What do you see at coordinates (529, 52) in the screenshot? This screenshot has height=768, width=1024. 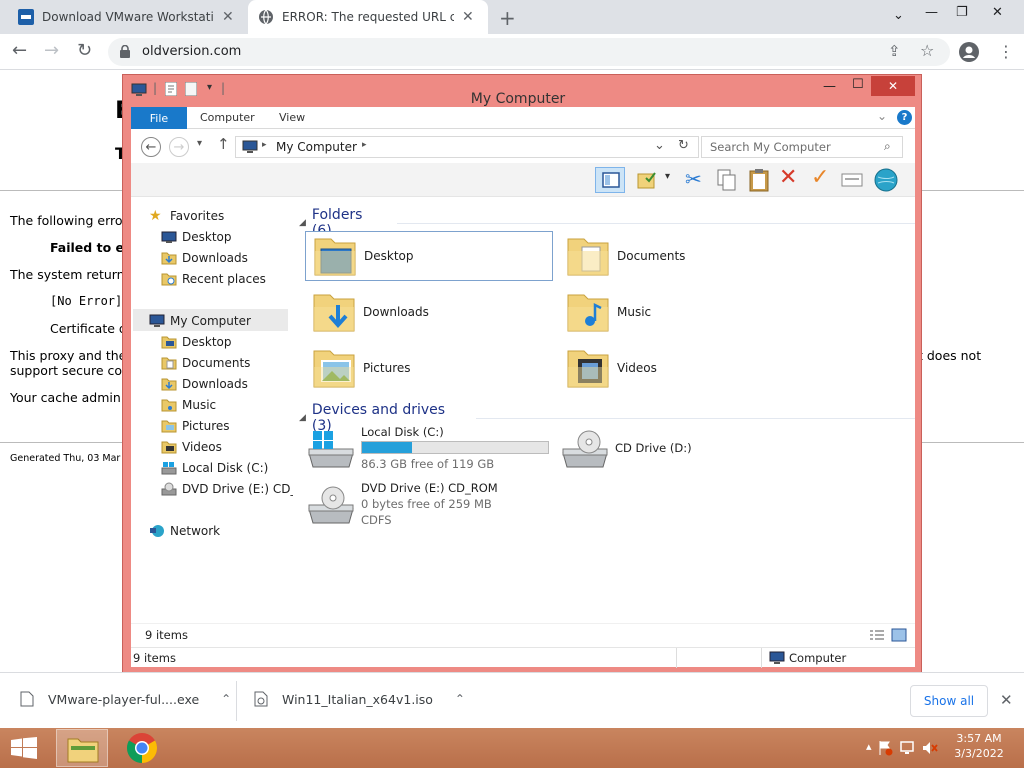 I see `address-bar: oldversion.com ⇪ ☆` at bounding box center [529, 52].